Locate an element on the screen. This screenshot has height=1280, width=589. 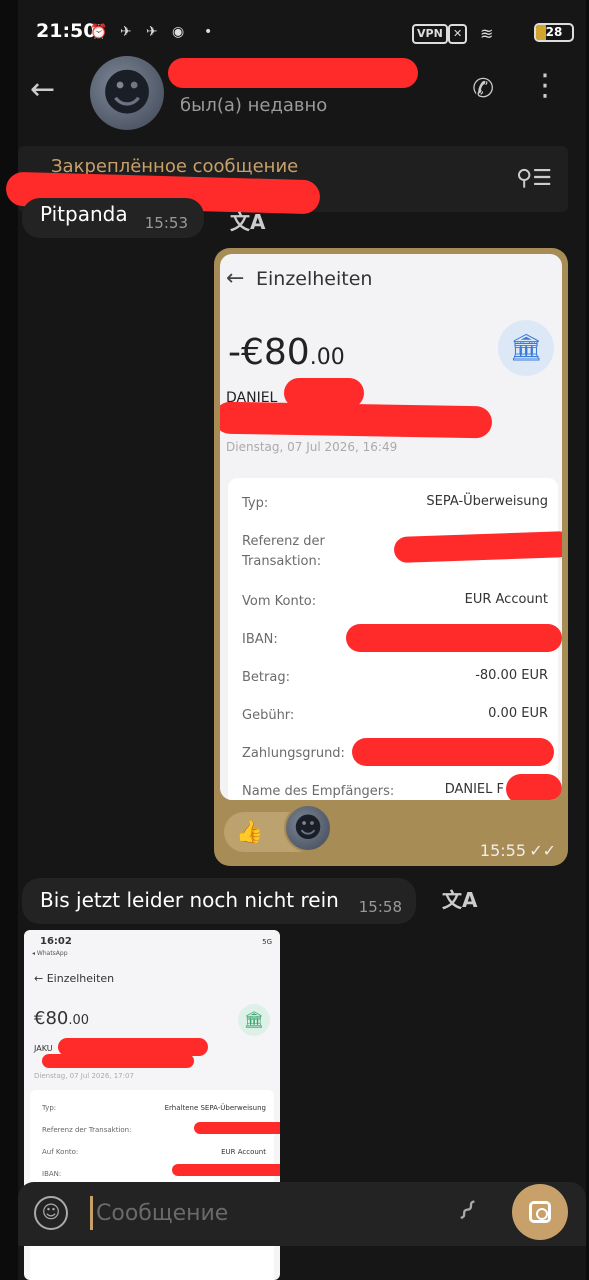
notification-icon: ✈ is located at coordinates (126, 32).